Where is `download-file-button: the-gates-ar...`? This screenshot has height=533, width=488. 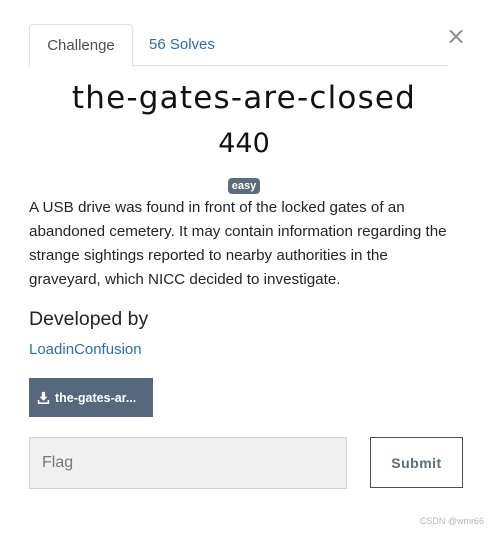 download-file-button: the-gates-ar... is located at coordinates (91, 397).